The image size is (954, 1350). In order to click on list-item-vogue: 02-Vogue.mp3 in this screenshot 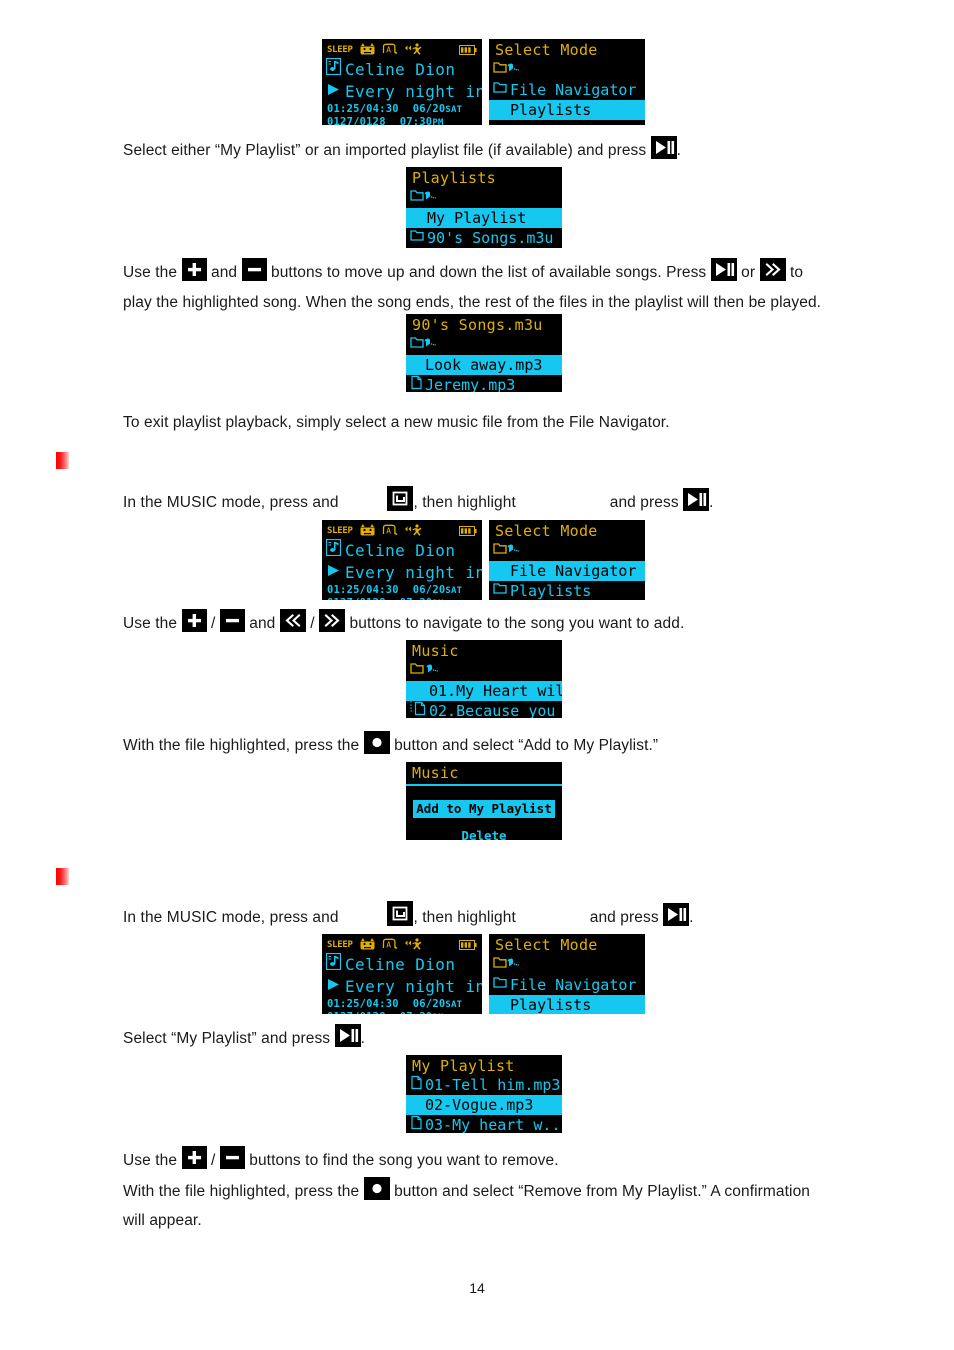, I will do `click(484, 1105)`.